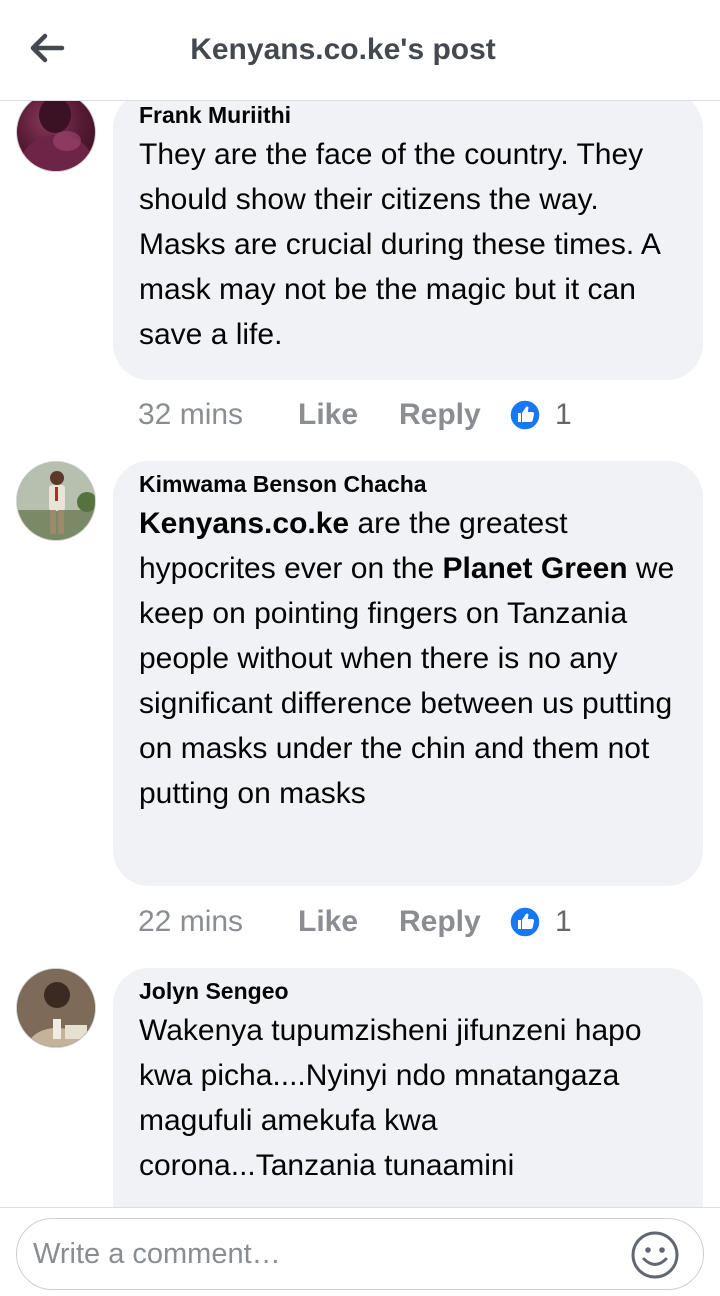 This screenshot has width=720, height=1296. I want to click on comment-author: Kimwama Benson Chacha, so click(409, 484).